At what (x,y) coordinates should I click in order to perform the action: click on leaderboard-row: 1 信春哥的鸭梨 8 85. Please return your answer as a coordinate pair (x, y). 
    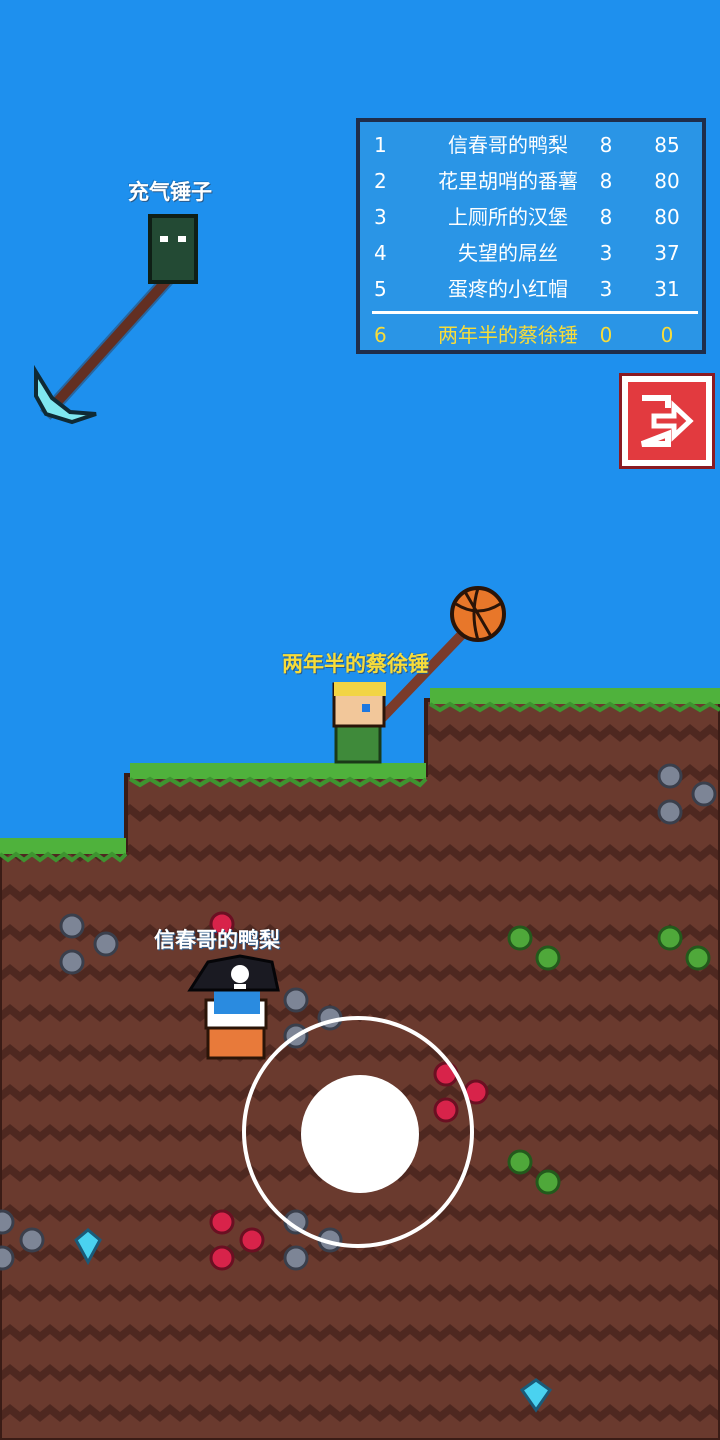
    Looking at the image, I should click on (531, 145).